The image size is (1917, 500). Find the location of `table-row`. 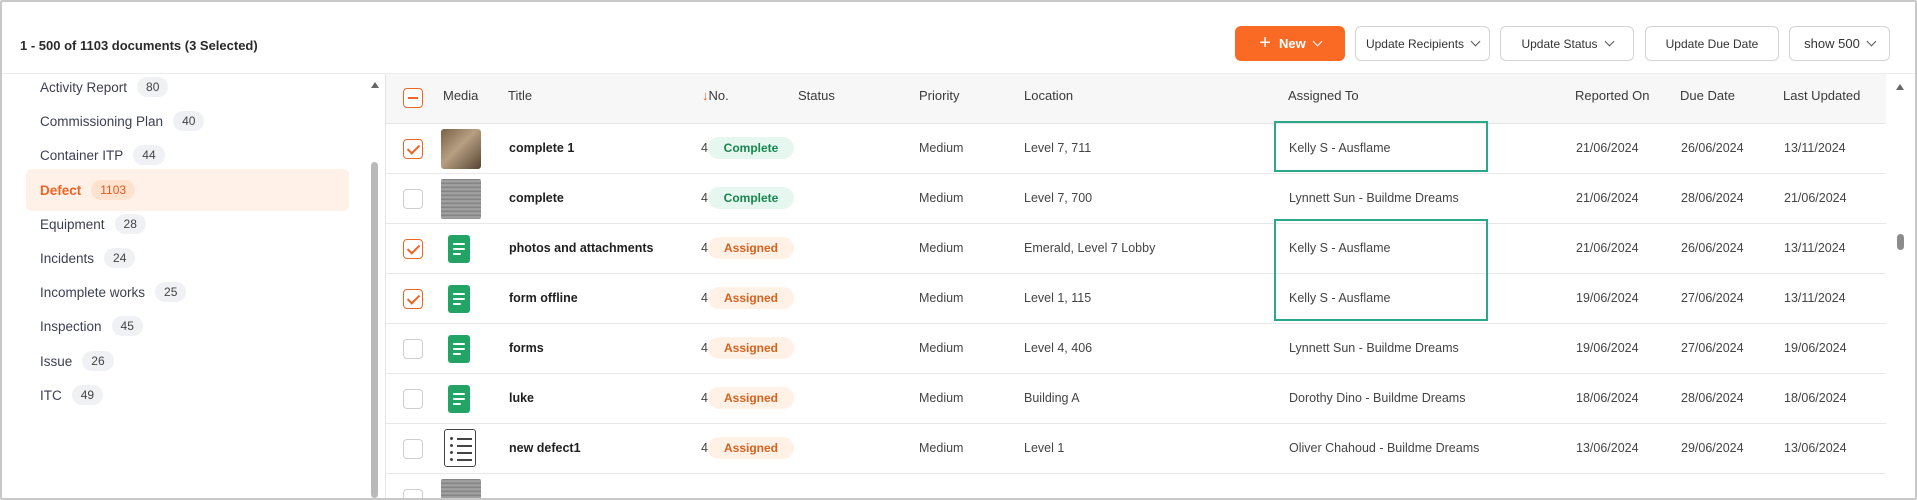

table-row is located at coordinates (1136, 486).